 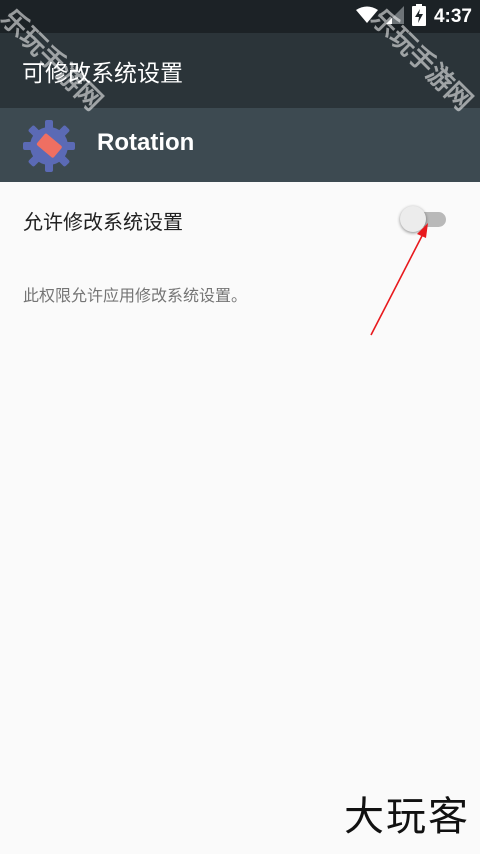 What do you see at coordinates (413, 219) in the screenshot?
I see `toggle-thumb` at bounding box center [413, 219].